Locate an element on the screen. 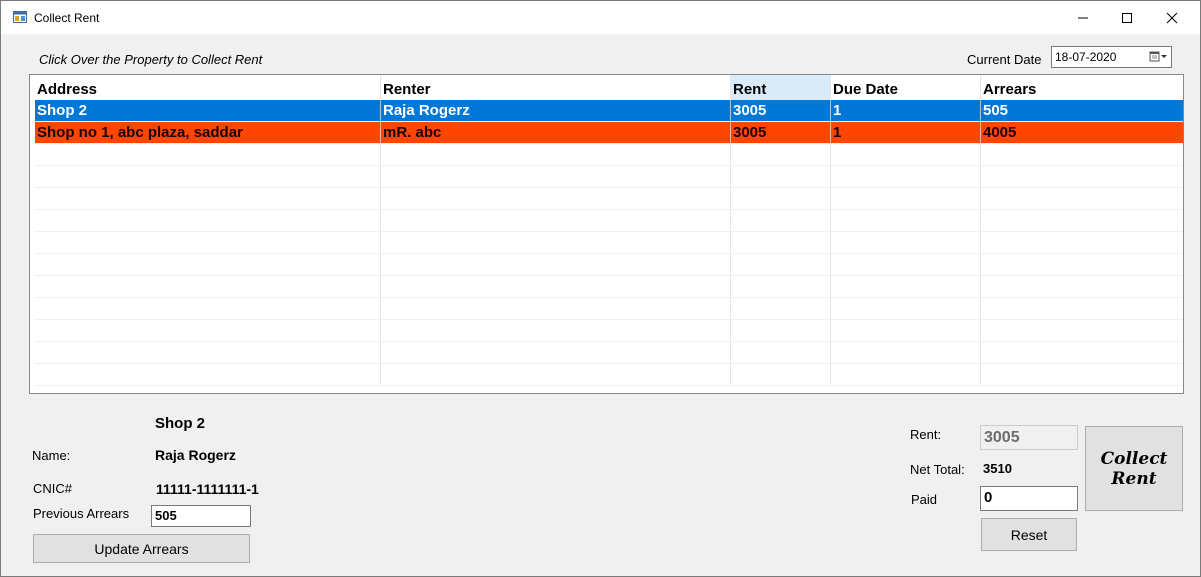 The height and width of the screenshot is (577, 1201). column-header-renter: Renter is located at coordinates (556, 87).